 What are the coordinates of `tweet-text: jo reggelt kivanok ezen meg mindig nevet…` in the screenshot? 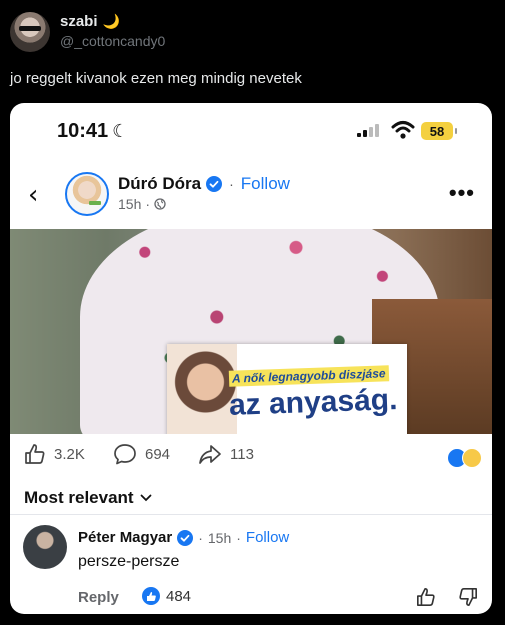 It's located at (156, 78).